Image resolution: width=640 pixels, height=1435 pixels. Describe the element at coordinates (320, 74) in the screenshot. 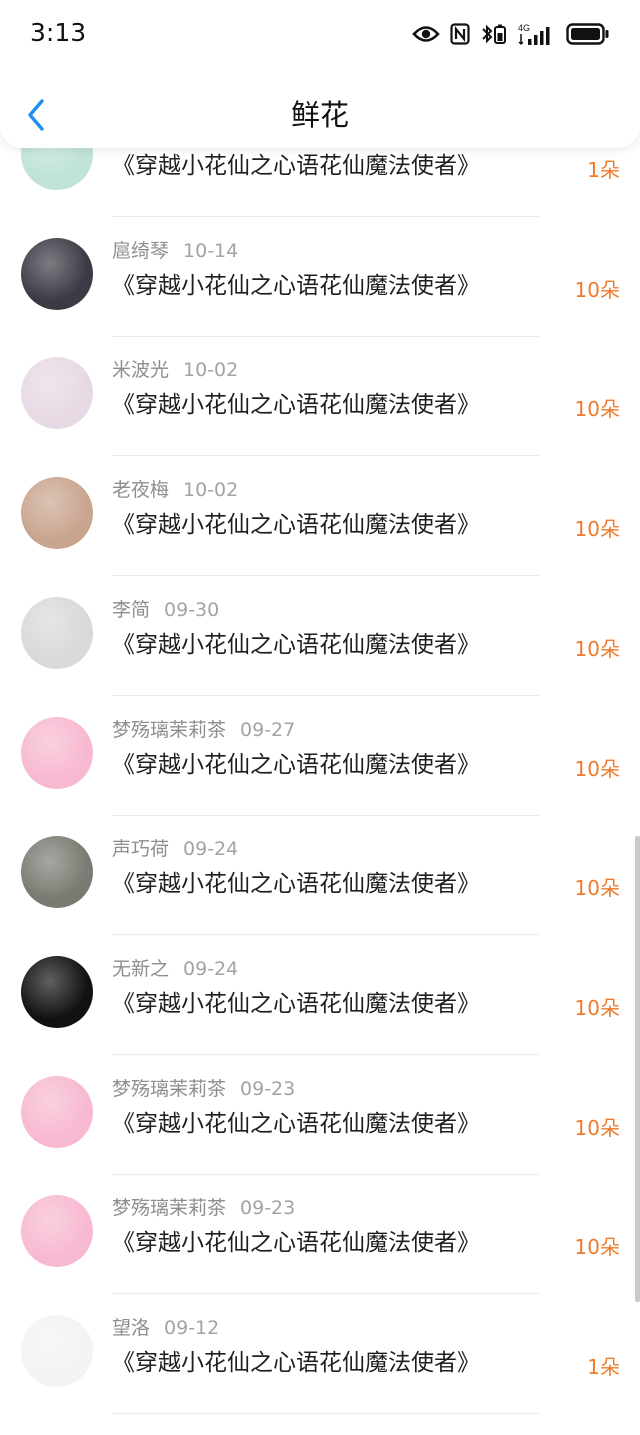

I see `top-bar: 3:13 4G 鲜花` at that location.